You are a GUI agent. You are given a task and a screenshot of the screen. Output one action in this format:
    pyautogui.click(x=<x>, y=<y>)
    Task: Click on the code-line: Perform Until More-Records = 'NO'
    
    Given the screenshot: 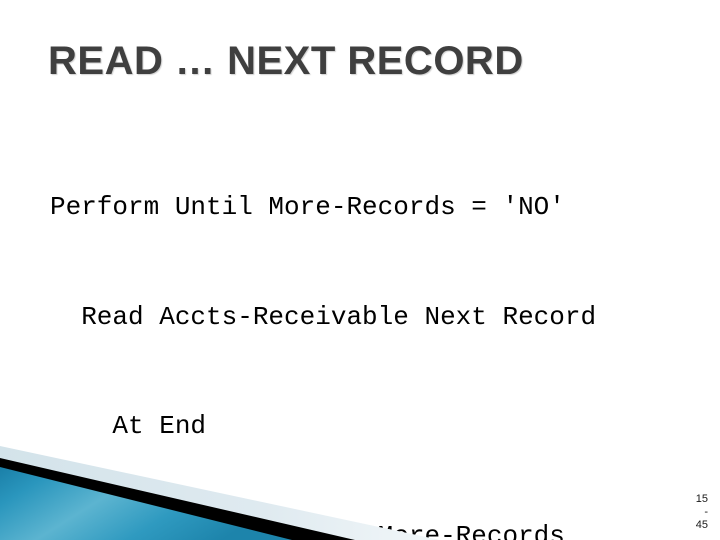 What is the action you would take?
    pyautogui.click(x=307, y=207)
    